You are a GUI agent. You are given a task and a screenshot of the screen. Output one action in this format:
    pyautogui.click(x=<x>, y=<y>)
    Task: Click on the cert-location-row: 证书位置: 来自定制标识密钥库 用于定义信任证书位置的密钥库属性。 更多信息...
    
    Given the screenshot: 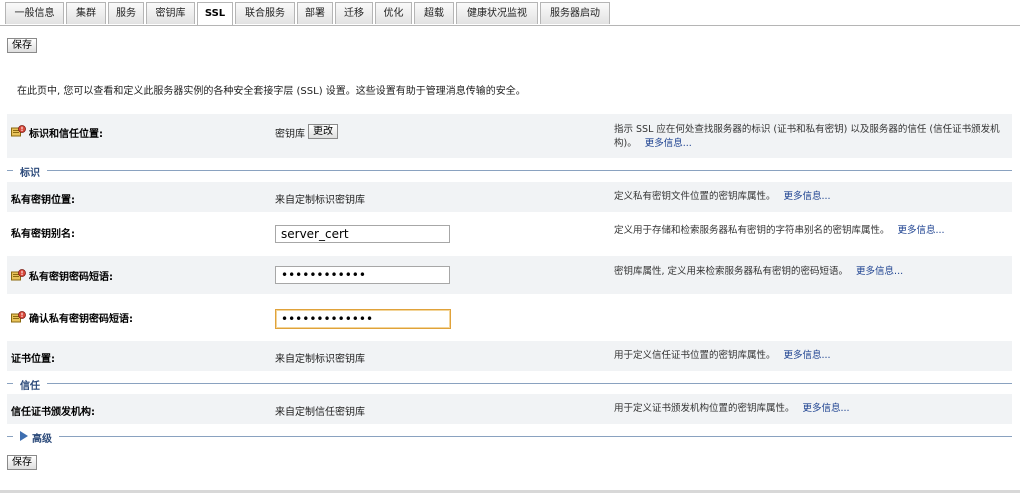 What is the action you would take?
    pyautogui.click(x=509, y=356)
    